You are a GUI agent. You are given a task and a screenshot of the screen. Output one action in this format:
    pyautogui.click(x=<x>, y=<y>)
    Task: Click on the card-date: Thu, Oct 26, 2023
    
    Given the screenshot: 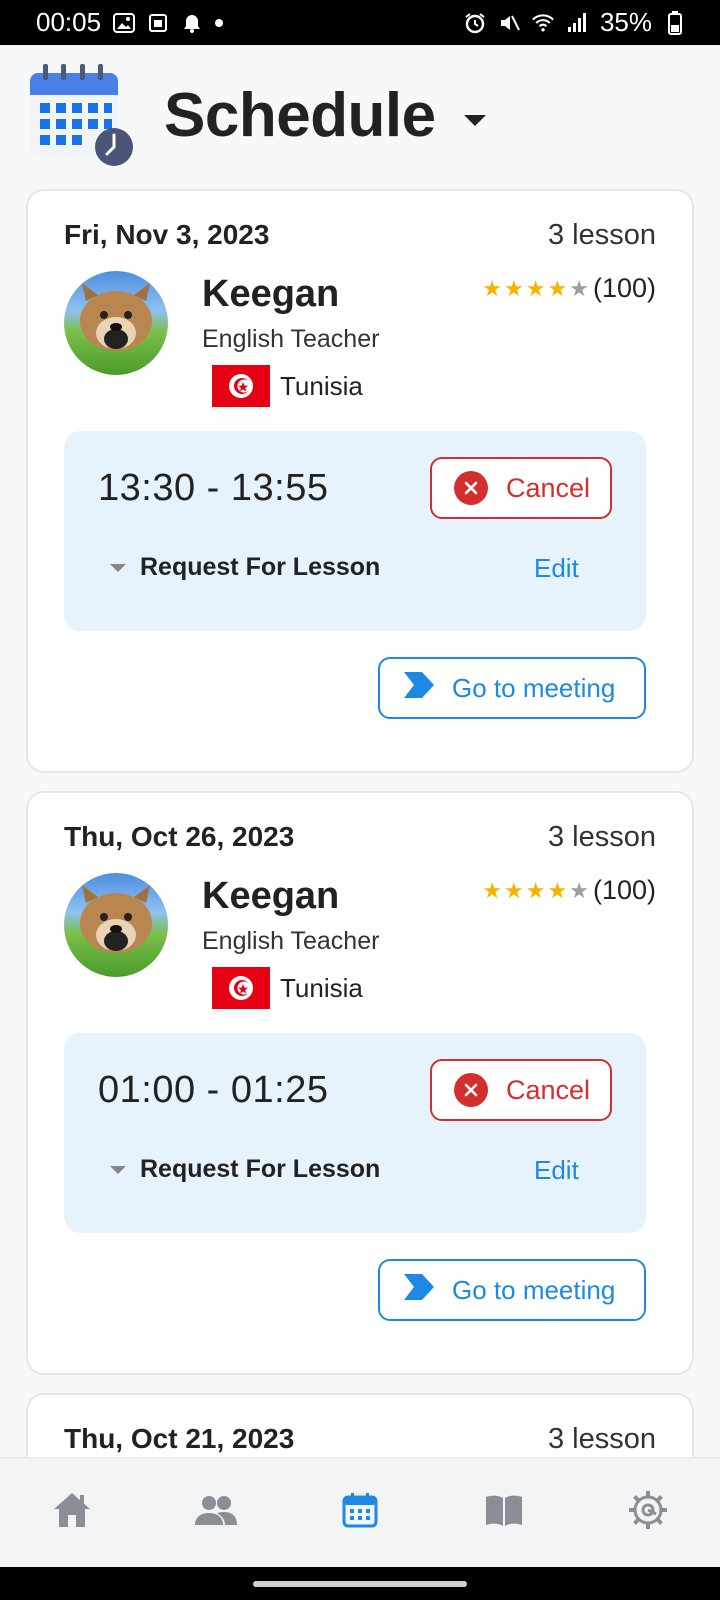 What is the action you would take?
    pyautogui.click(x=179, y=836)
    